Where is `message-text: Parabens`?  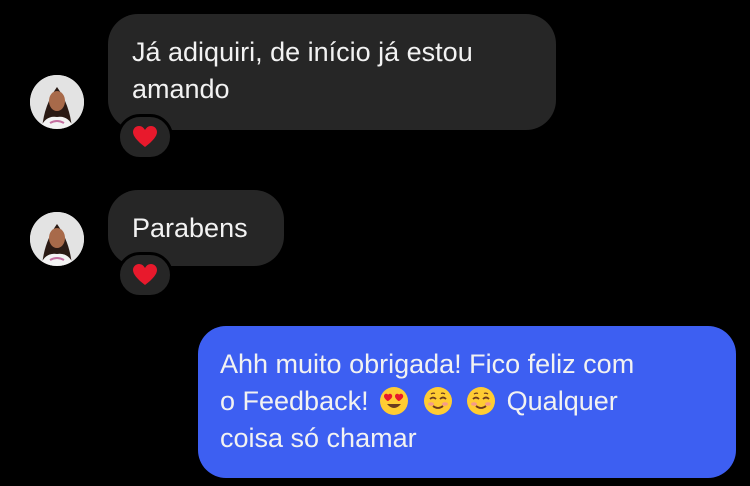
message-text: Parabens is located at coordinates (190, 228).